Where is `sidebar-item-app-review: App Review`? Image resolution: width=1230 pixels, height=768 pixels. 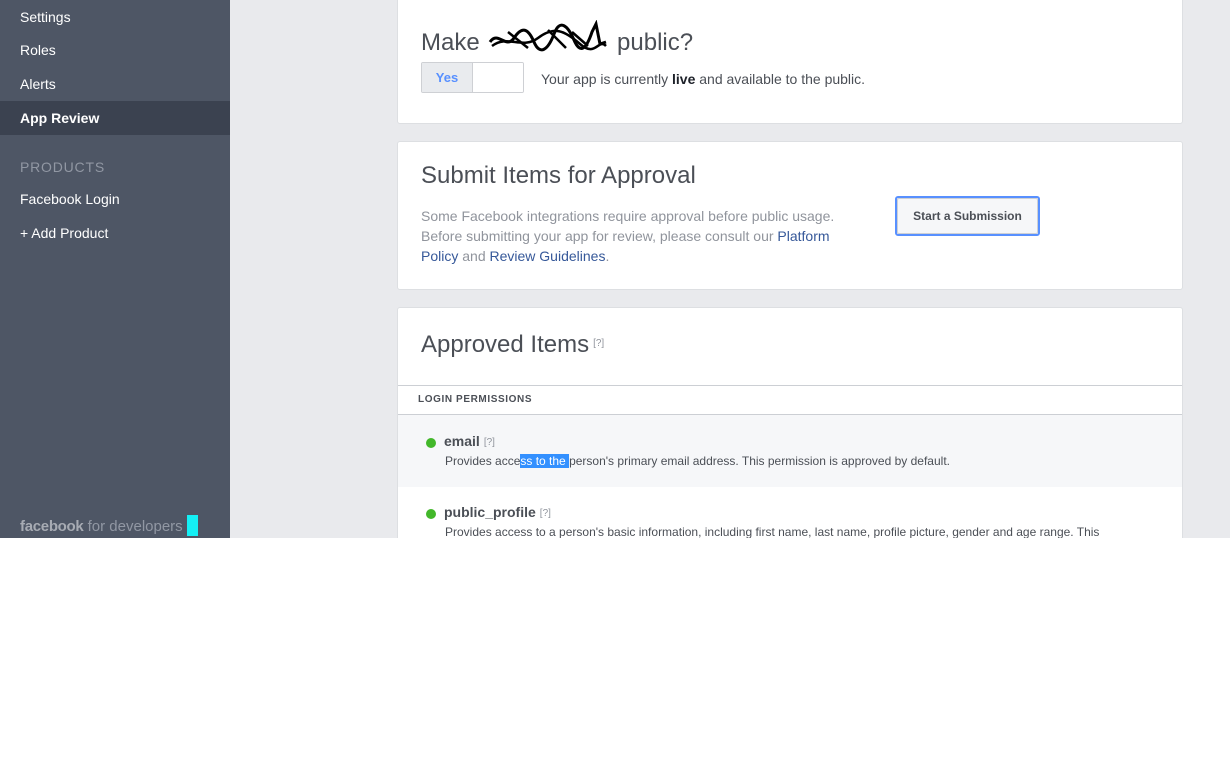 sidebar-item-app-review: App Review is located at coordinates (115, 118).